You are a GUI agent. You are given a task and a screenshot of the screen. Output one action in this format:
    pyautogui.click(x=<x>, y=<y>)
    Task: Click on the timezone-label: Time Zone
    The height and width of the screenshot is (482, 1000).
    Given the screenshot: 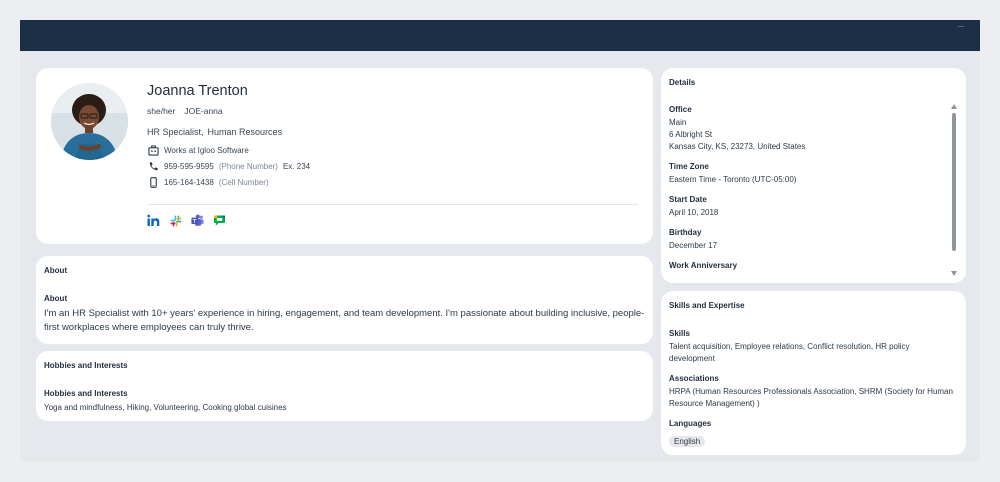 What is the action you would take?
    pyautogui.click(x=689, y=166)
    